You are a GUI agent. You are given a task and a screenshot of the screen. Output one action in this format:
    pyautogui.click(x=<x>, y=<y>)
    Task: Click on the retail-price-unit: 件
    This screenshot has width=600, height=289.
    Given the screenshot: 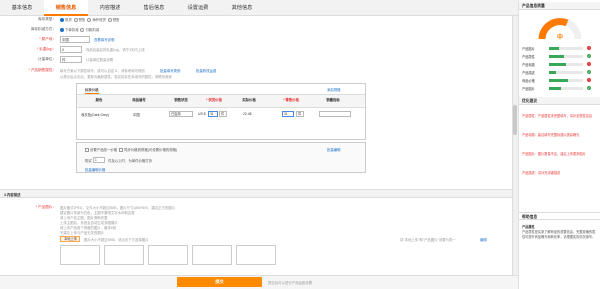 What is the action you would take?
    pyautogui.click(x=300, y=114)
    